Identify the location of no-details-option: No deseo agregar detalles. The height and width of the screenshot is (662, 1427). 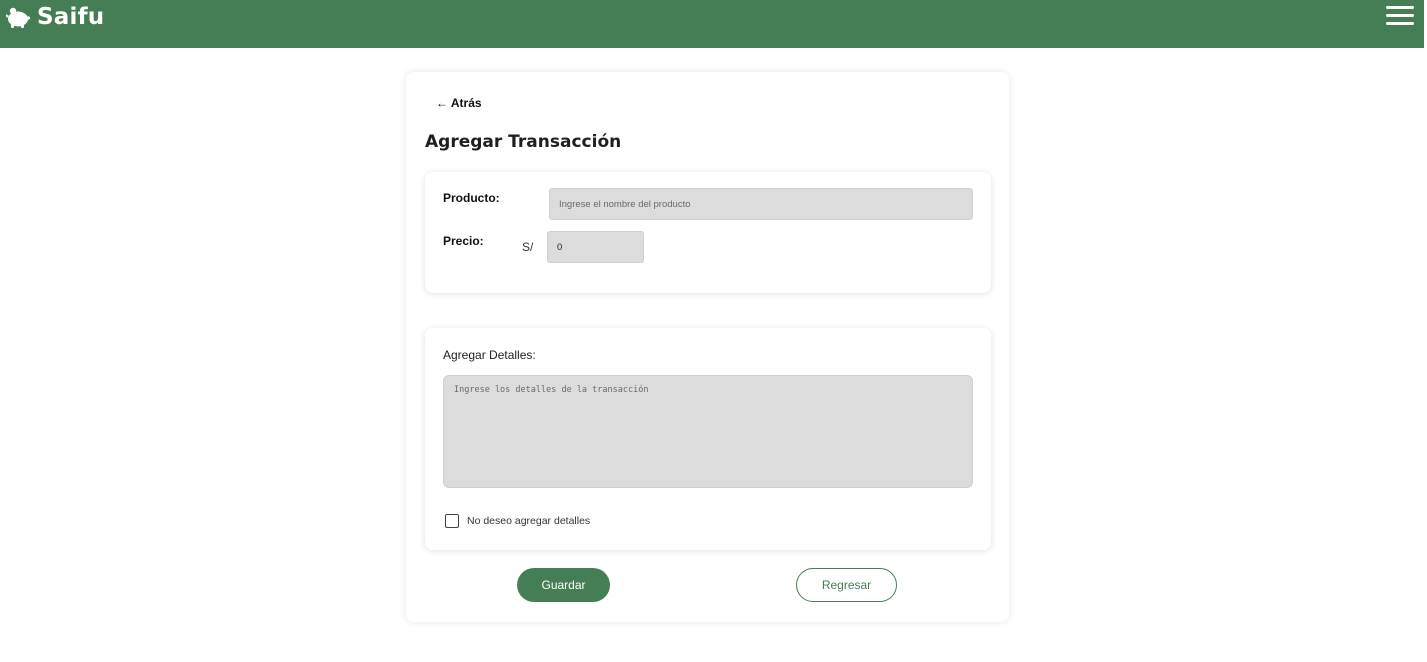
(517, 521).